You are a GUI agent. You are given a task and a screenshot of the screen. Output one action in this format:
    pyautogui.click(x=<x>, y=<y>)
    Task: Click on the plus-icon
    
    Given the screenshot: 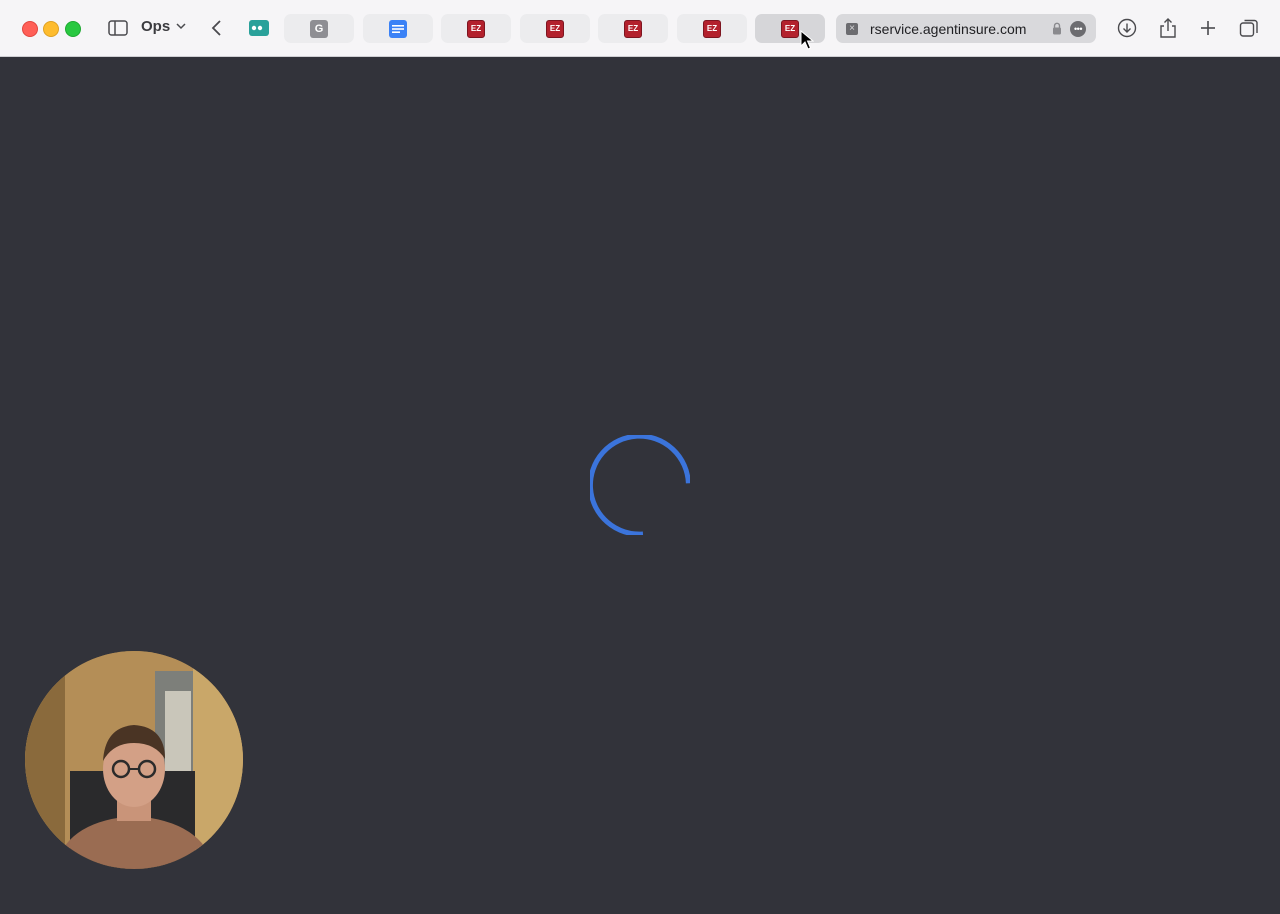 What is the action you would take?
    pyautogui.click(x=1208, y=28)
    